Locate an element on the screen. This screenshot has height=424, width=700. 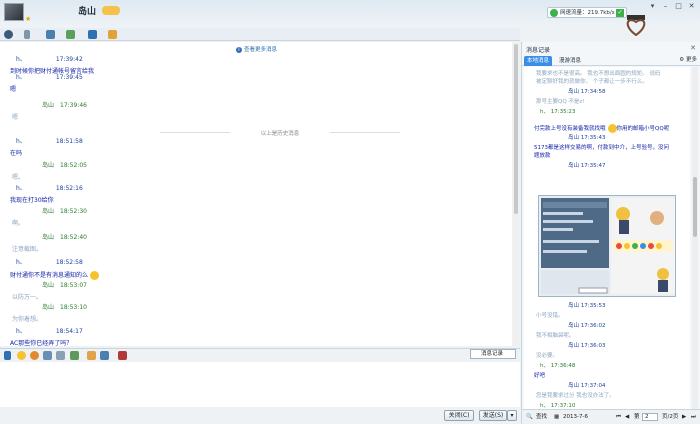
message-body: 啊。 is located at coordinates (18, 223).